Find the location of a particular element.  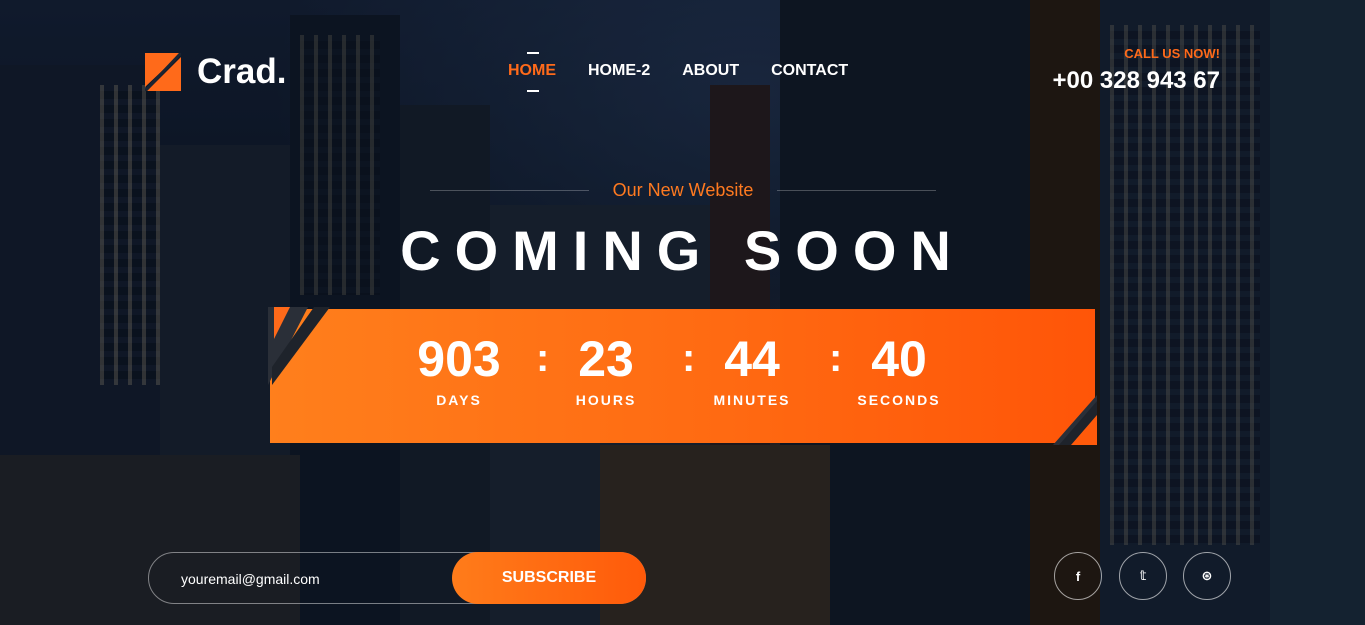

countdown-minutes: 44 MINUTES is located at coordinates (752, 369).